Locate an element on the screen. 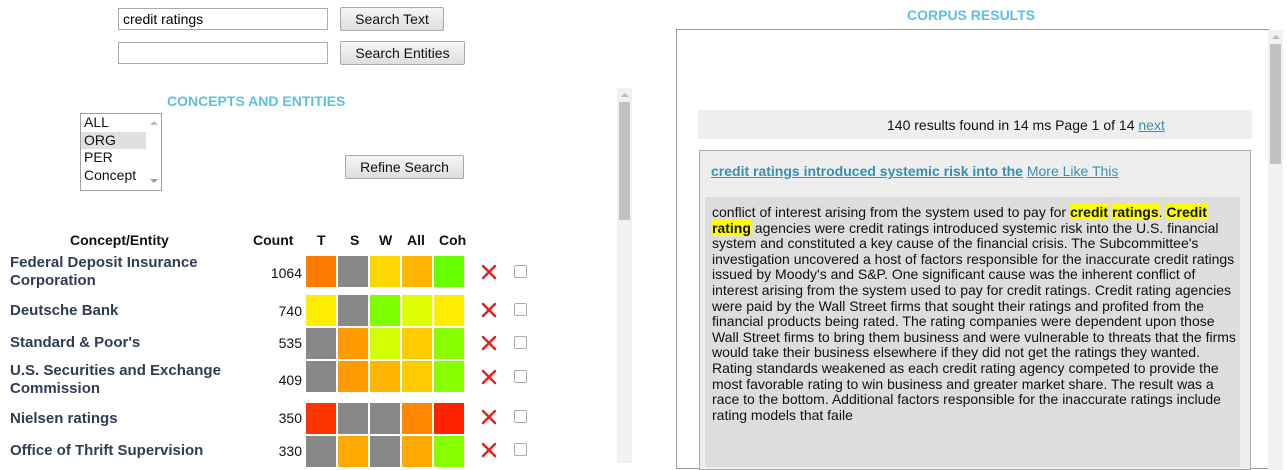 This screenshot has height=470, width=1287. scroll-down-icon is located at coordinates (154, 181).